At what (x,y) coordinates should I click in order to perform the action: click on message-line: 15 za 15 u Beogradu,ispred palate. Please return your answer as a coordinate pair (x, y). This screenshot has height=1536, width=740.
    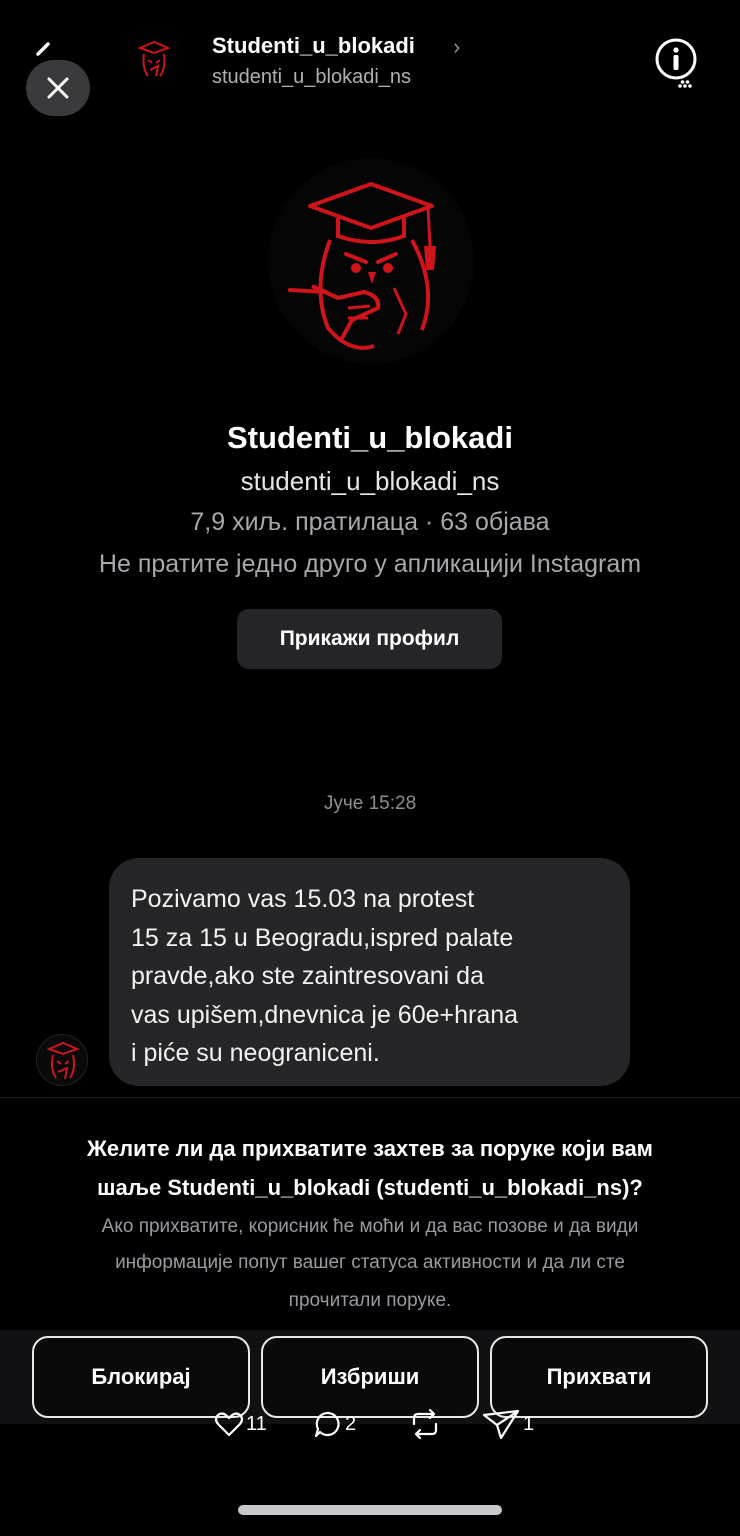
    Looking at the image, I should click on (322, 937).